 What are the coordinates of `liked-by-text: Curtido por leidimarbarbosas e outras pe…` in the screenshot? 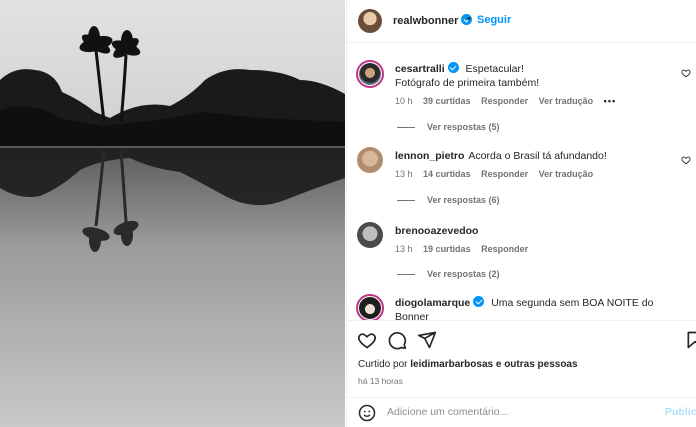 It's located at (468, 364).